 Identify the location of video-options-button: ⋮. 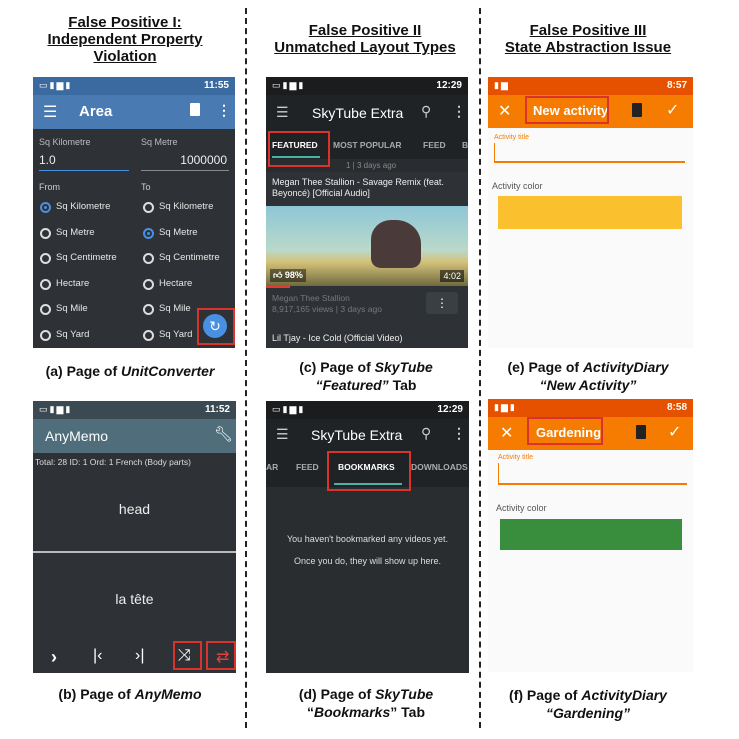
(442, 303).